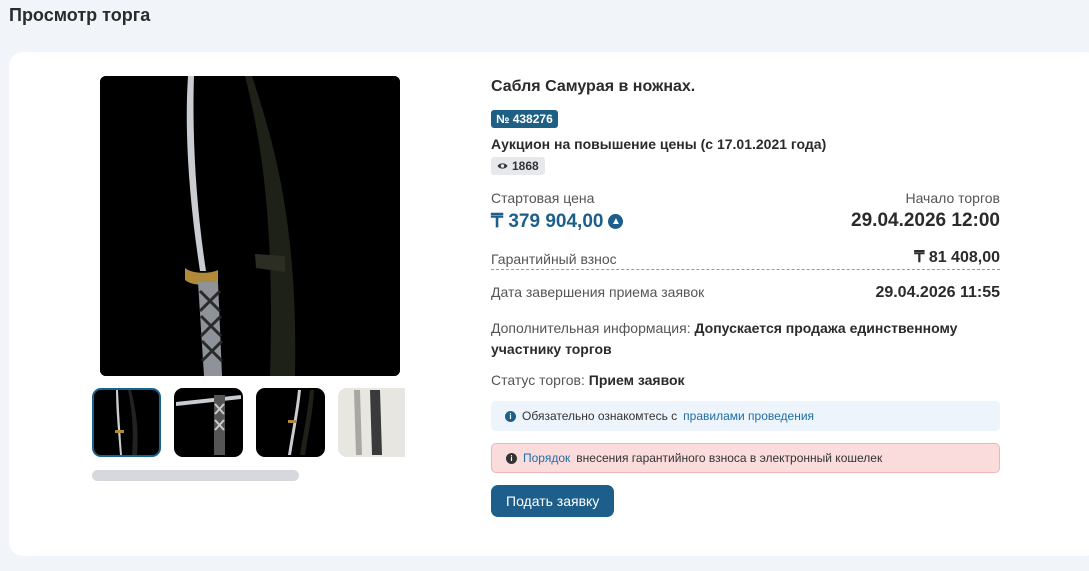  Describe the element at coordinates (591, 328) in the screenshot. I see `additional-info-label: Дополнительная информация:` at that location.